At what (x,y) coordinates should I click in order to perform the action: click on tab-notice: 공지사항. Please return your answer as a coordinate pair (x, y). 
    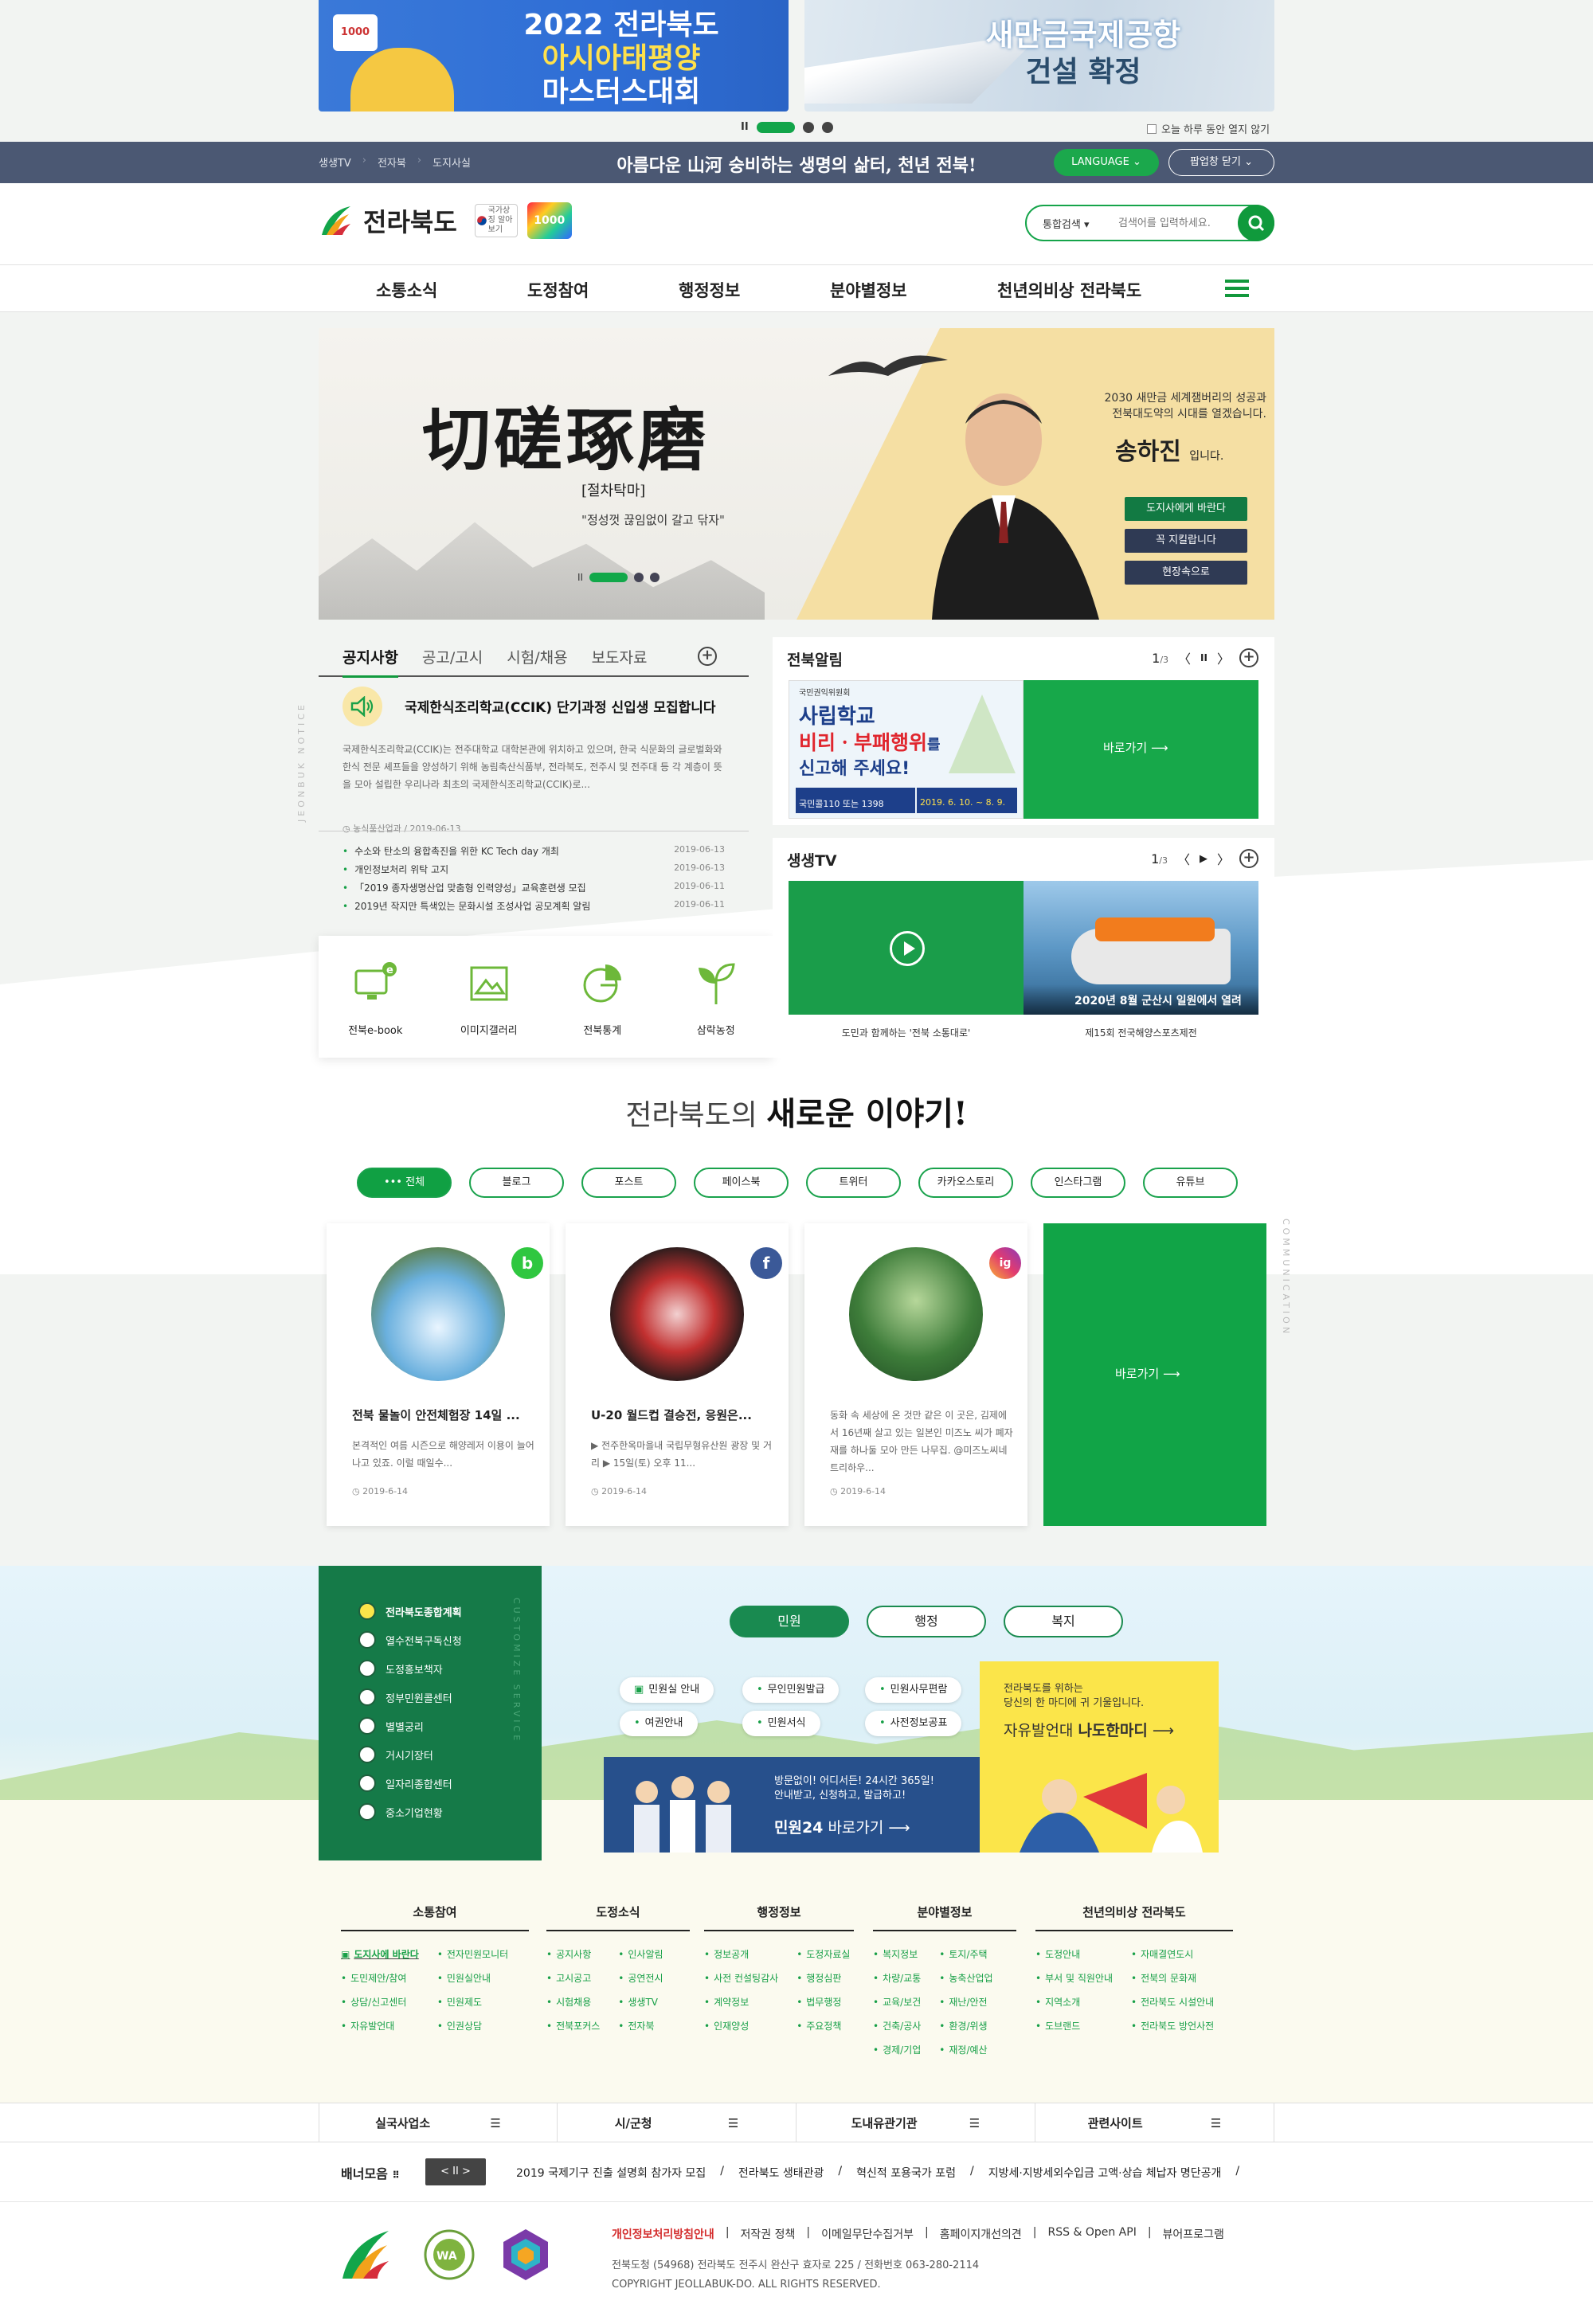
    Looking at the image, I should click on (370, 662).